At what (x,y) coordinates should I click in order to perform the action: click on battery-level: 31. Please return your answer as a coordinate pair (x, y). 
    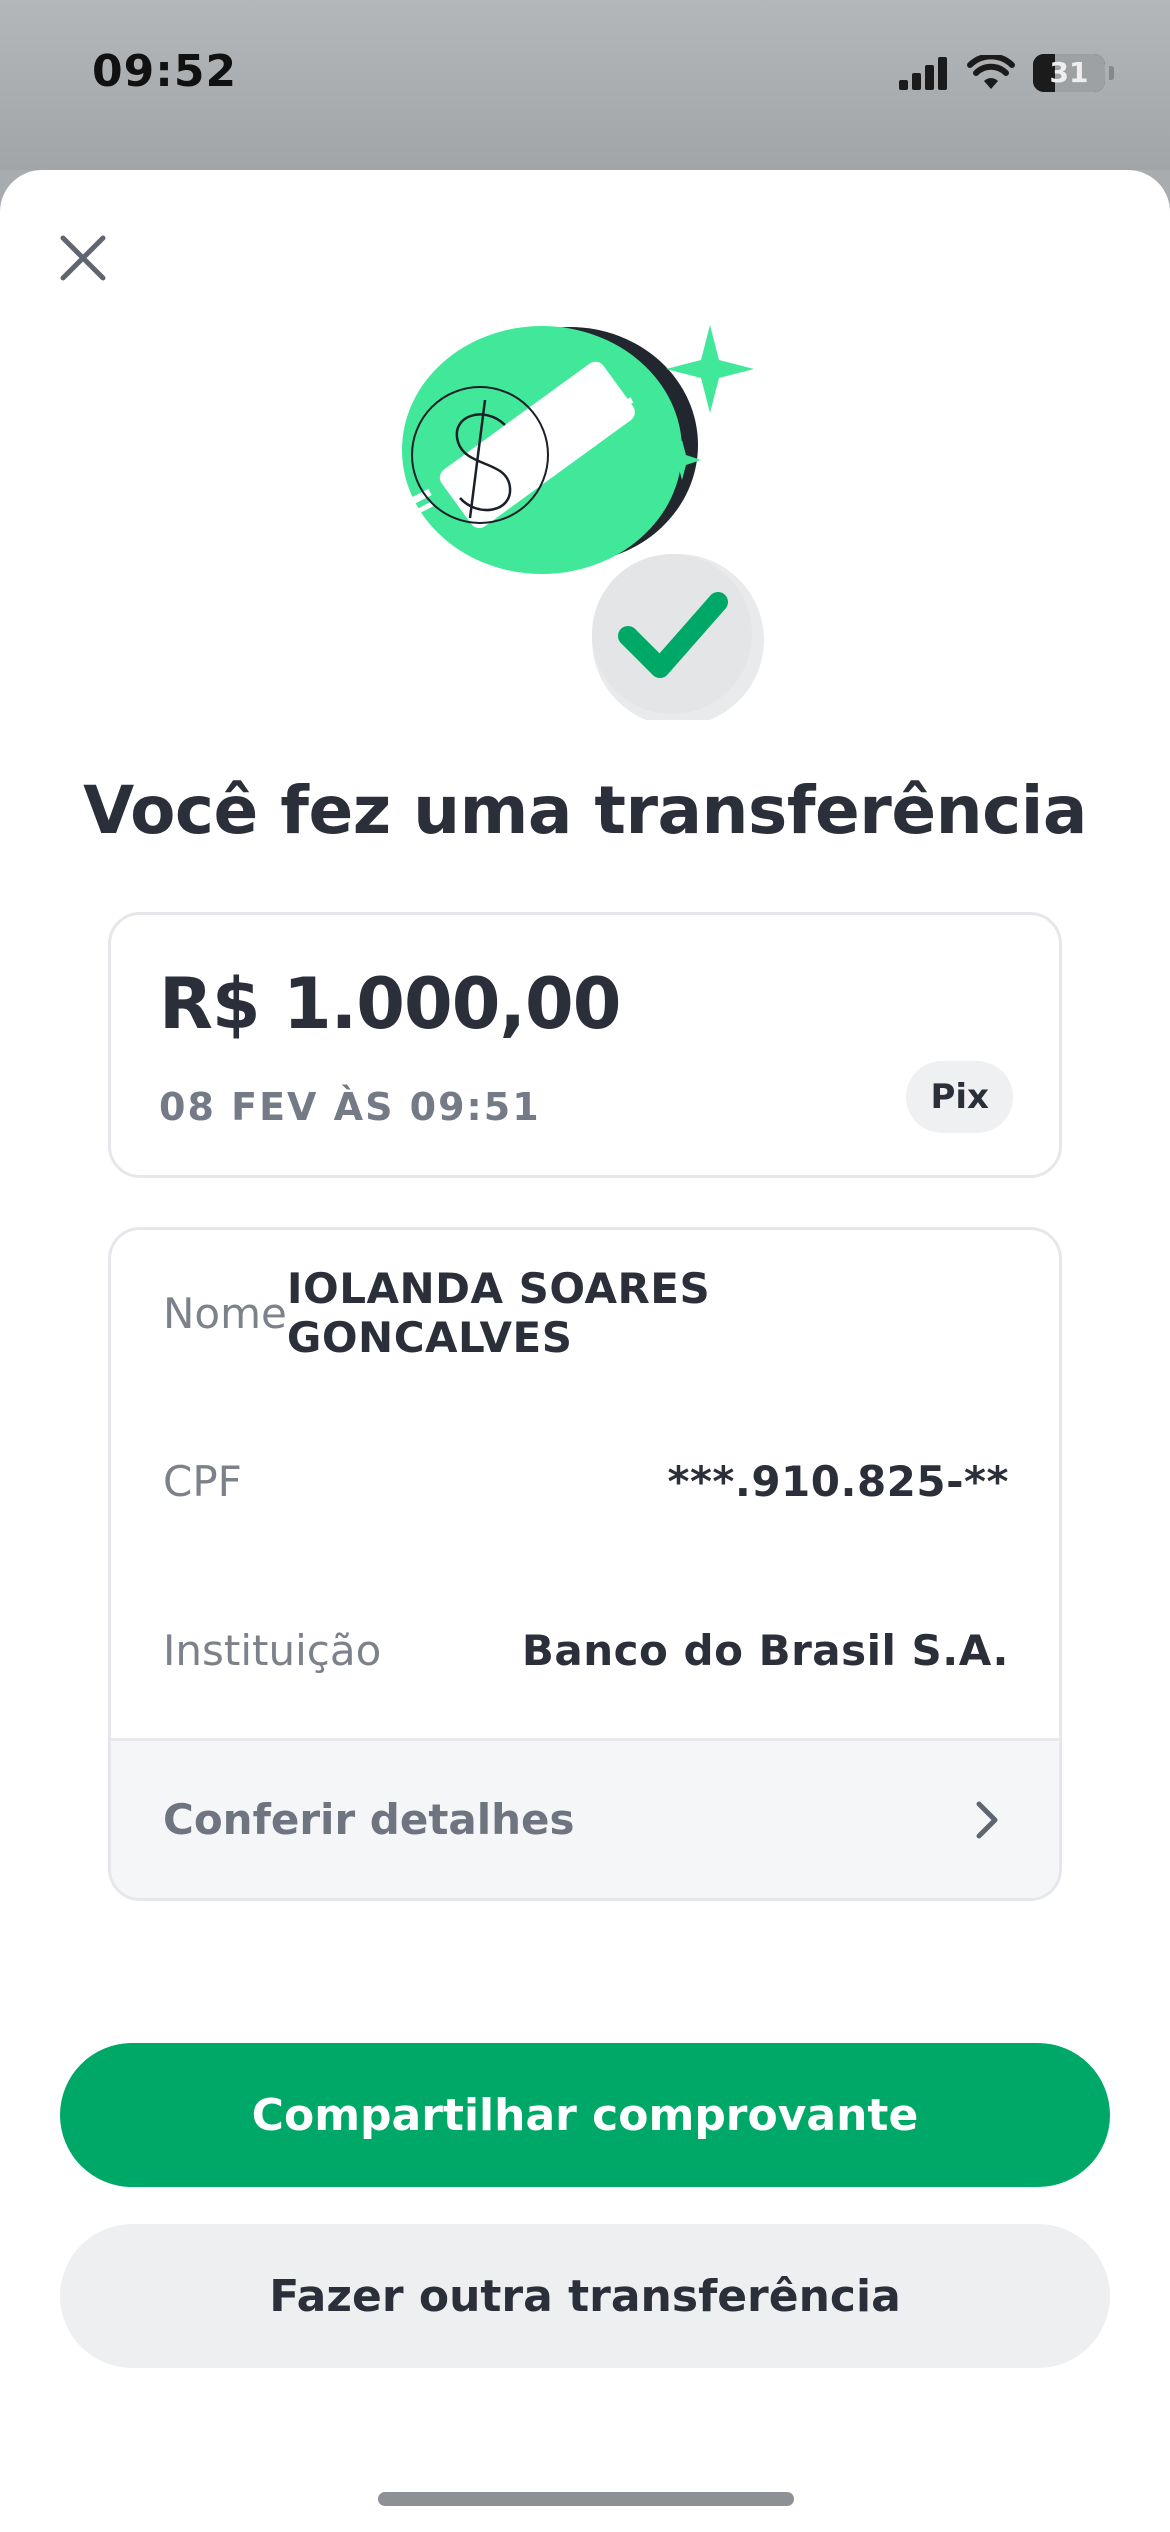
    Looking at the image, I should click on (1069, 72).